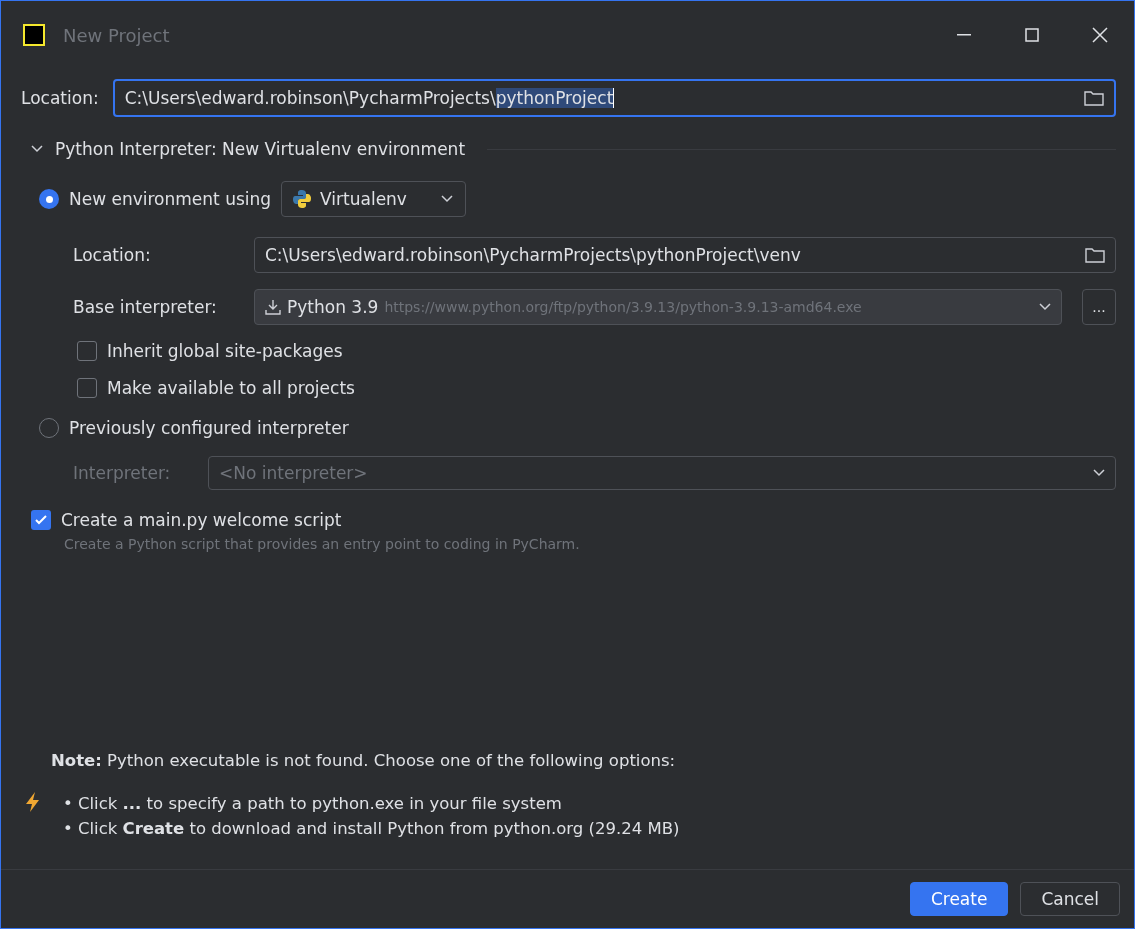  Describe the element at coordinates (964, 35) in the screenshot. I see `minimize-icon` at that location.